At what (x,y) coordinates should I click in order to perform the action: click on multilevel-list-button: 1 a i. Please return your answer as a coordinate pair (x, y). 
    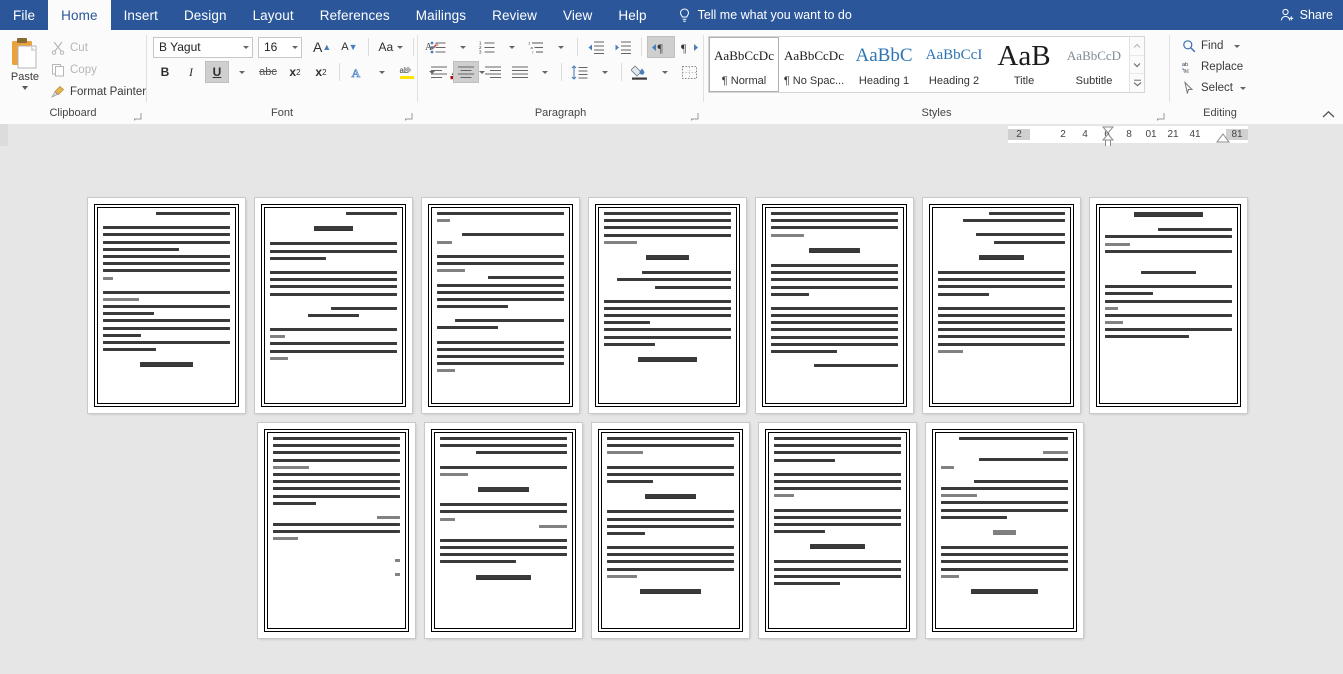
    Looking at the image, I should click on (536, 47).